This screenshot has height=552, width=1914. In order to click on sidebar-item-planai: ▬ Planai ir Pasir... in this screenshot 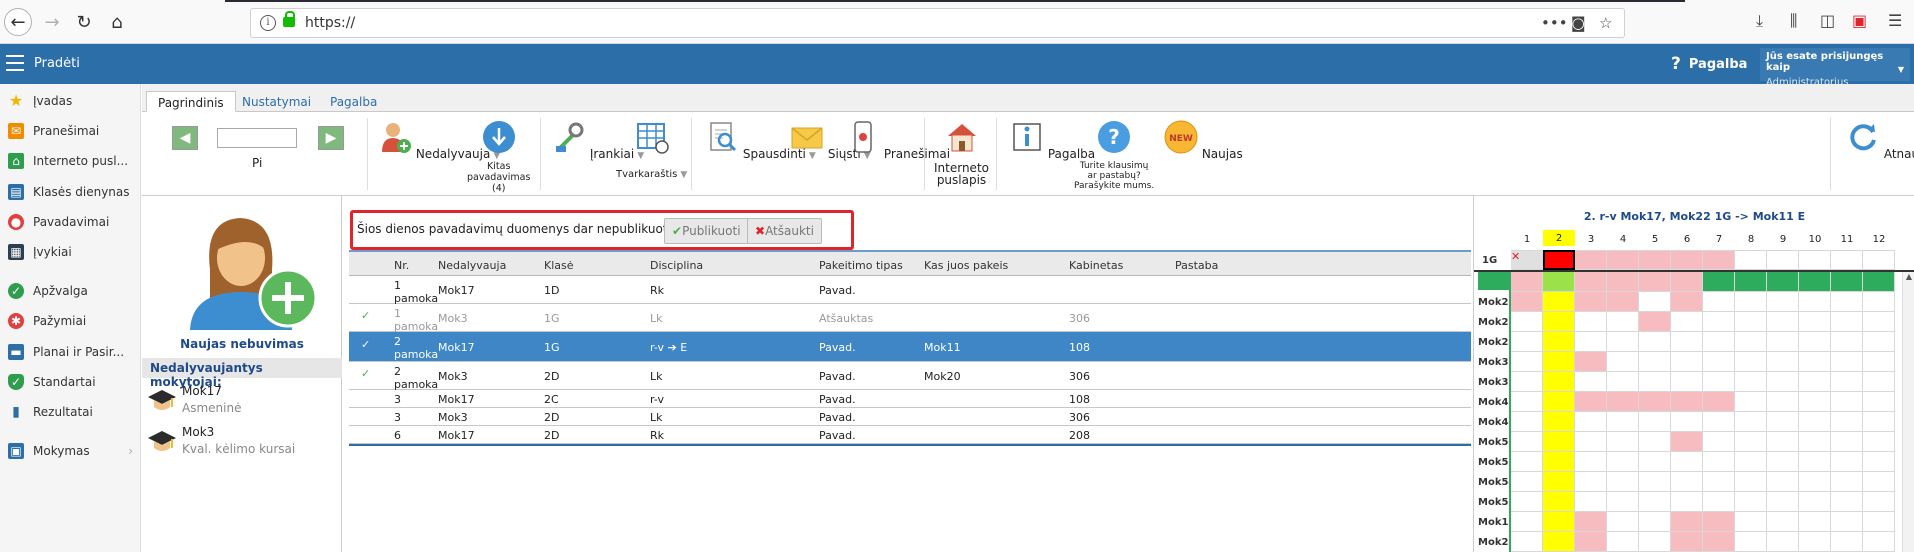, I will do `click(70, 352)`.